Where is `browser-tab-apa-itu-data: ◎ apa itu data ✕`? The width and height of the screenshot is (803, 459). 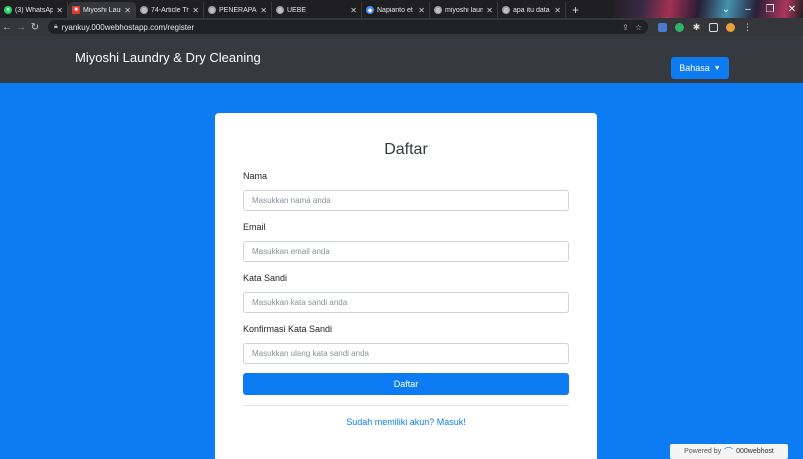 browser-tab-apa-itu-data: ◎ apa itu data ✕ is located at coordinates (532, 10).